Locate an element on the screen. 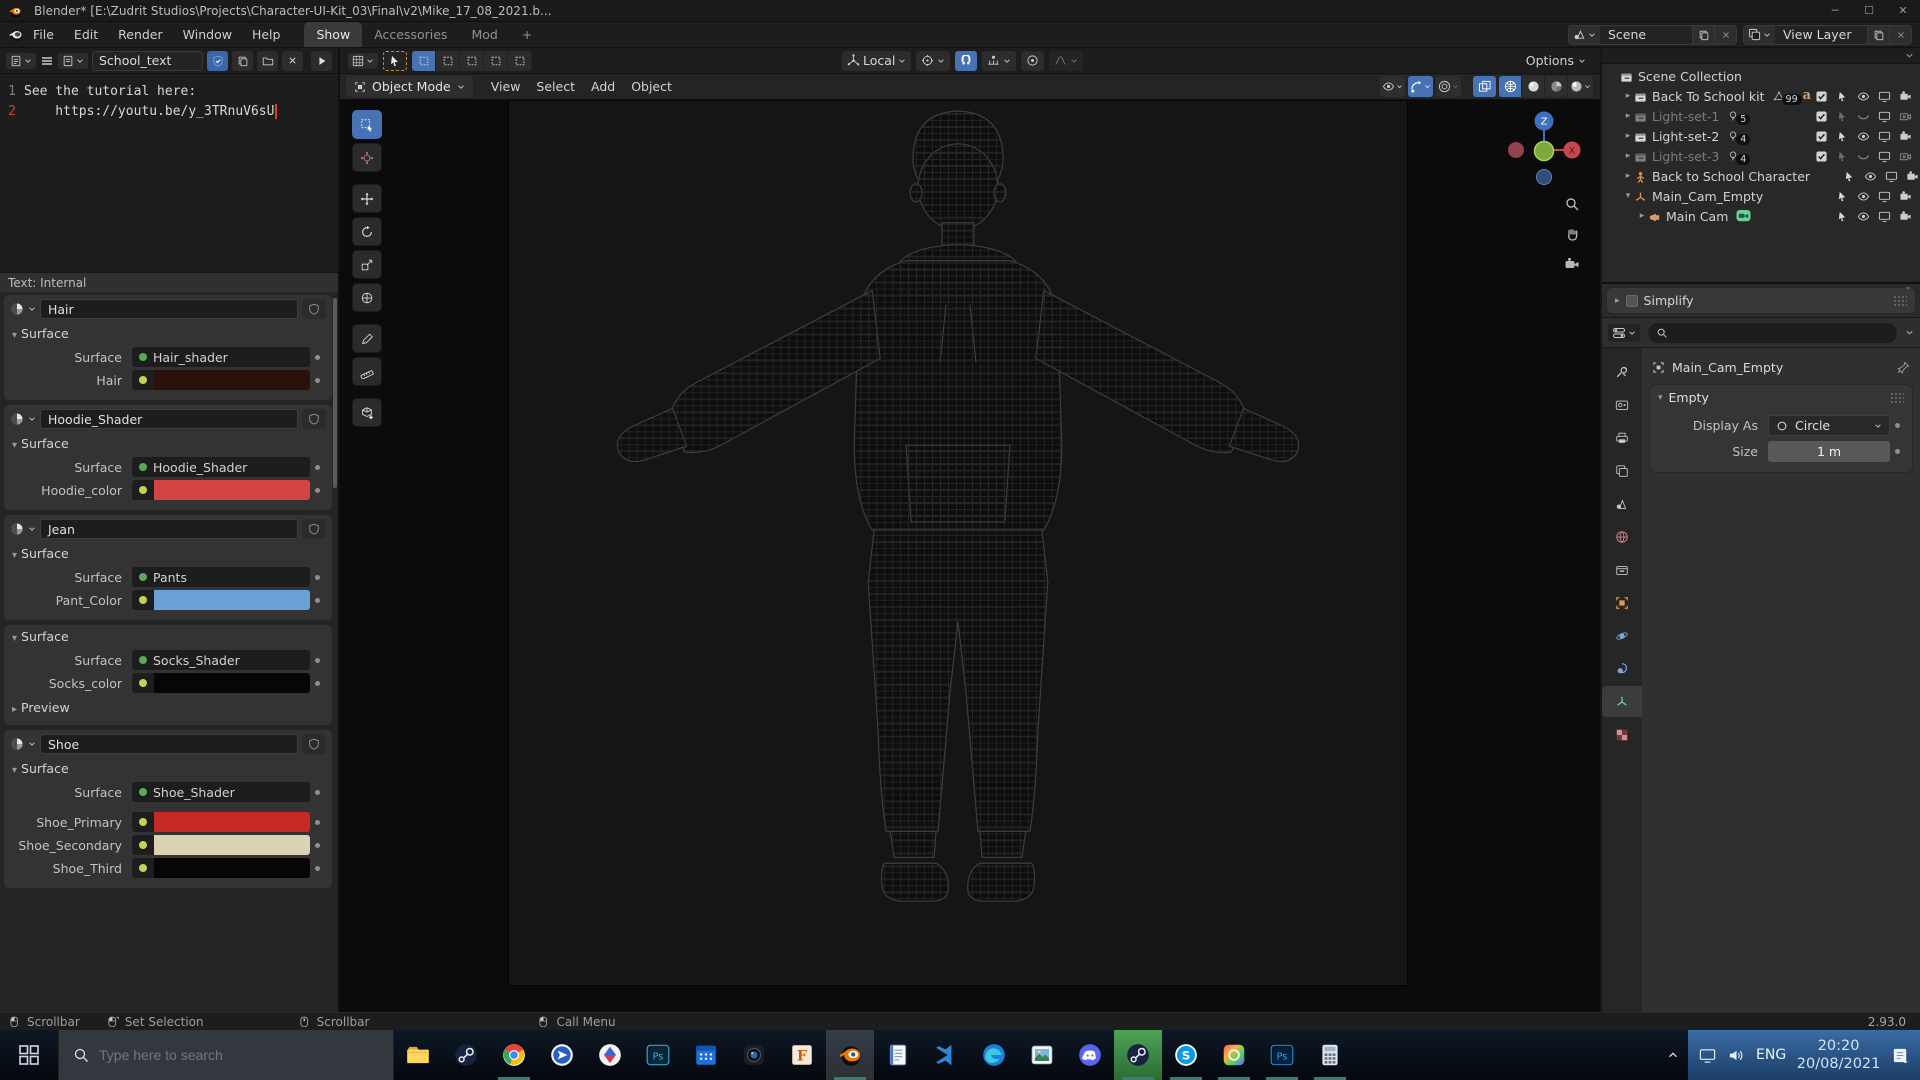 This screenshot has height=1080, width=1920. new-text-button is located at coordinates (242, 60).